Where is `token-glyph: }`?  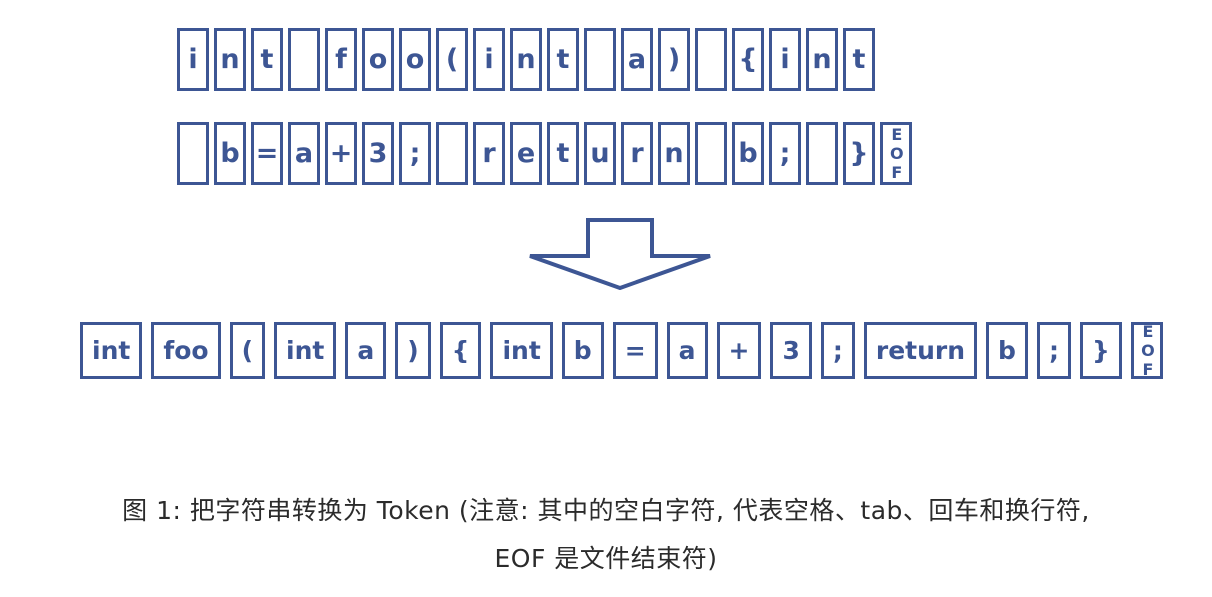 token-glyph: } is located at coordinates (1100, 350).